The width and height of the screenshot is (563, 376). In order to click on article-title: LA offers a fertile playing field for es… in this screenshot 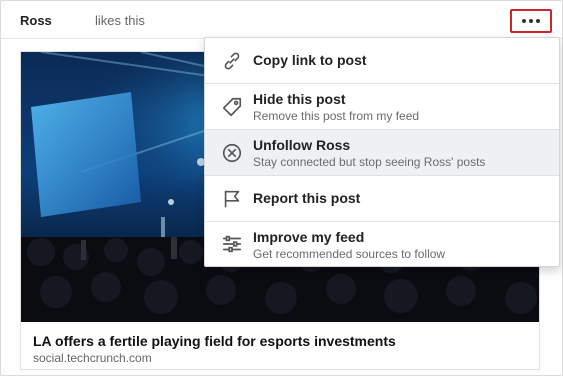, I will do `click(214, 341)`.